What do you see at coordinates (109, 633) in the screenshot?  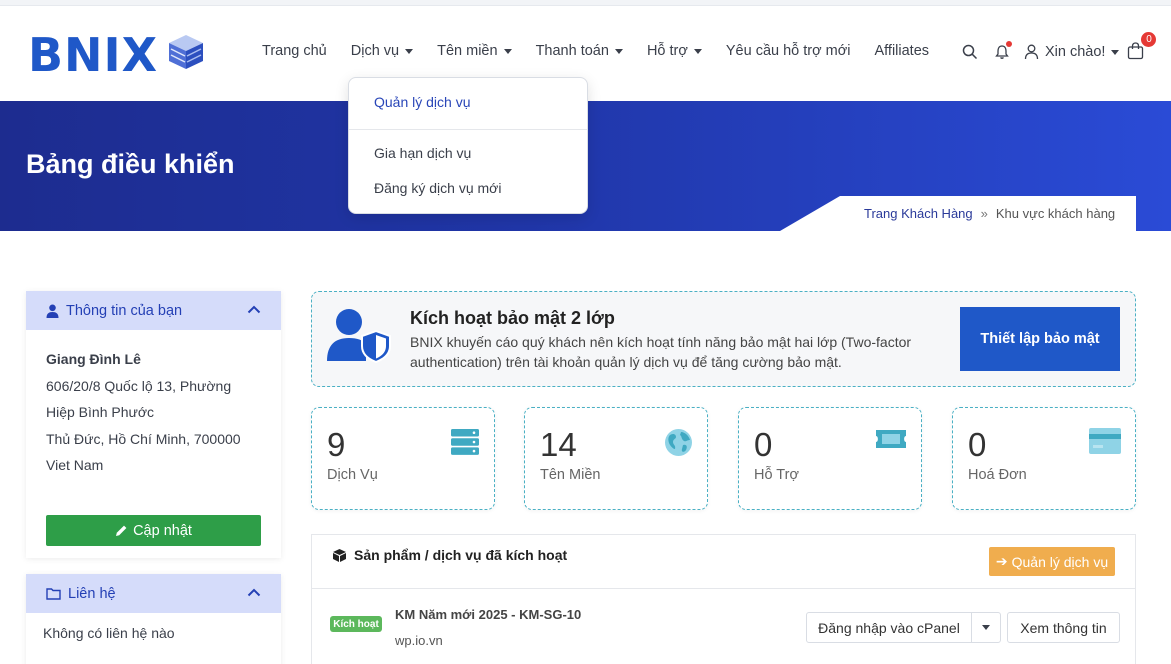 I see `contacts-empty-text: Không có liên hệ nào` at bounding box center [109, 633].